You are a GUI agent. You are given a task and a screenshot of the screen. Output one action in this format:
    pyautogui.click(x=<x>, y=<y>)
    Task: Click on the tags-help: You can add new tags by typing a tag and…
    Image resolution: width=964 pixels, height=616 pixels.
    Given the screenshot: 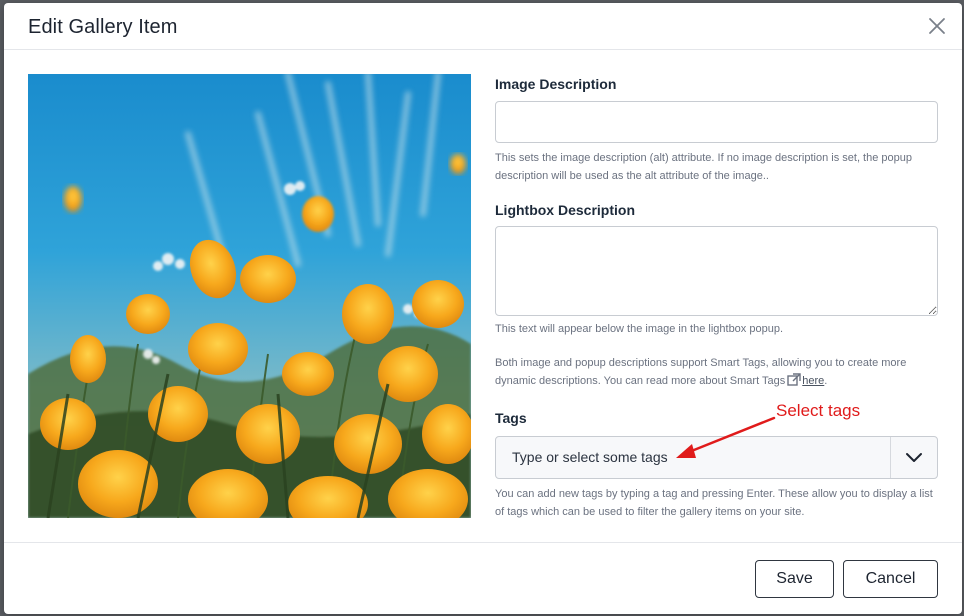 What is the action you would take?
    pyautogui.click(x=714, y=503)
    